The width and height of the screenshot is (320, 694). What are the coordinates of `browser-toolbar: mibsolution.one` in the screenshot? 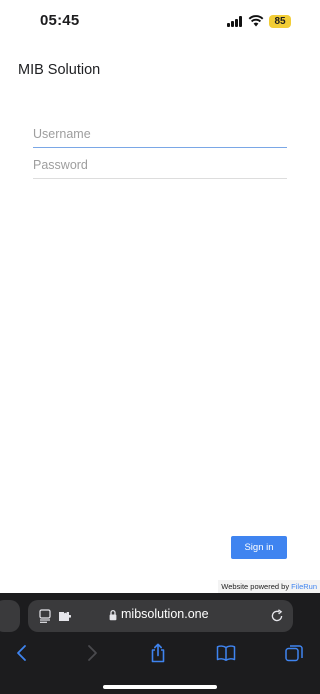 It's located at (160, 643).